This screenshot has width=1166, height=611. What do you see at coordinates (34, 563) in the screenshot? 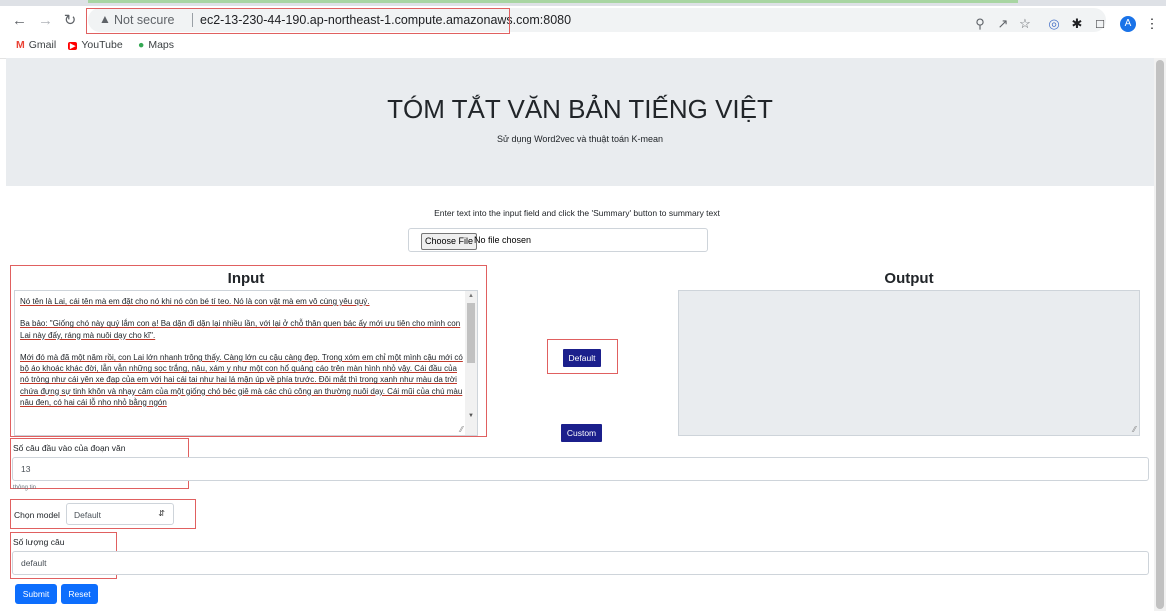
I see `summary-count-value: default` at bounding box center [34, 563].